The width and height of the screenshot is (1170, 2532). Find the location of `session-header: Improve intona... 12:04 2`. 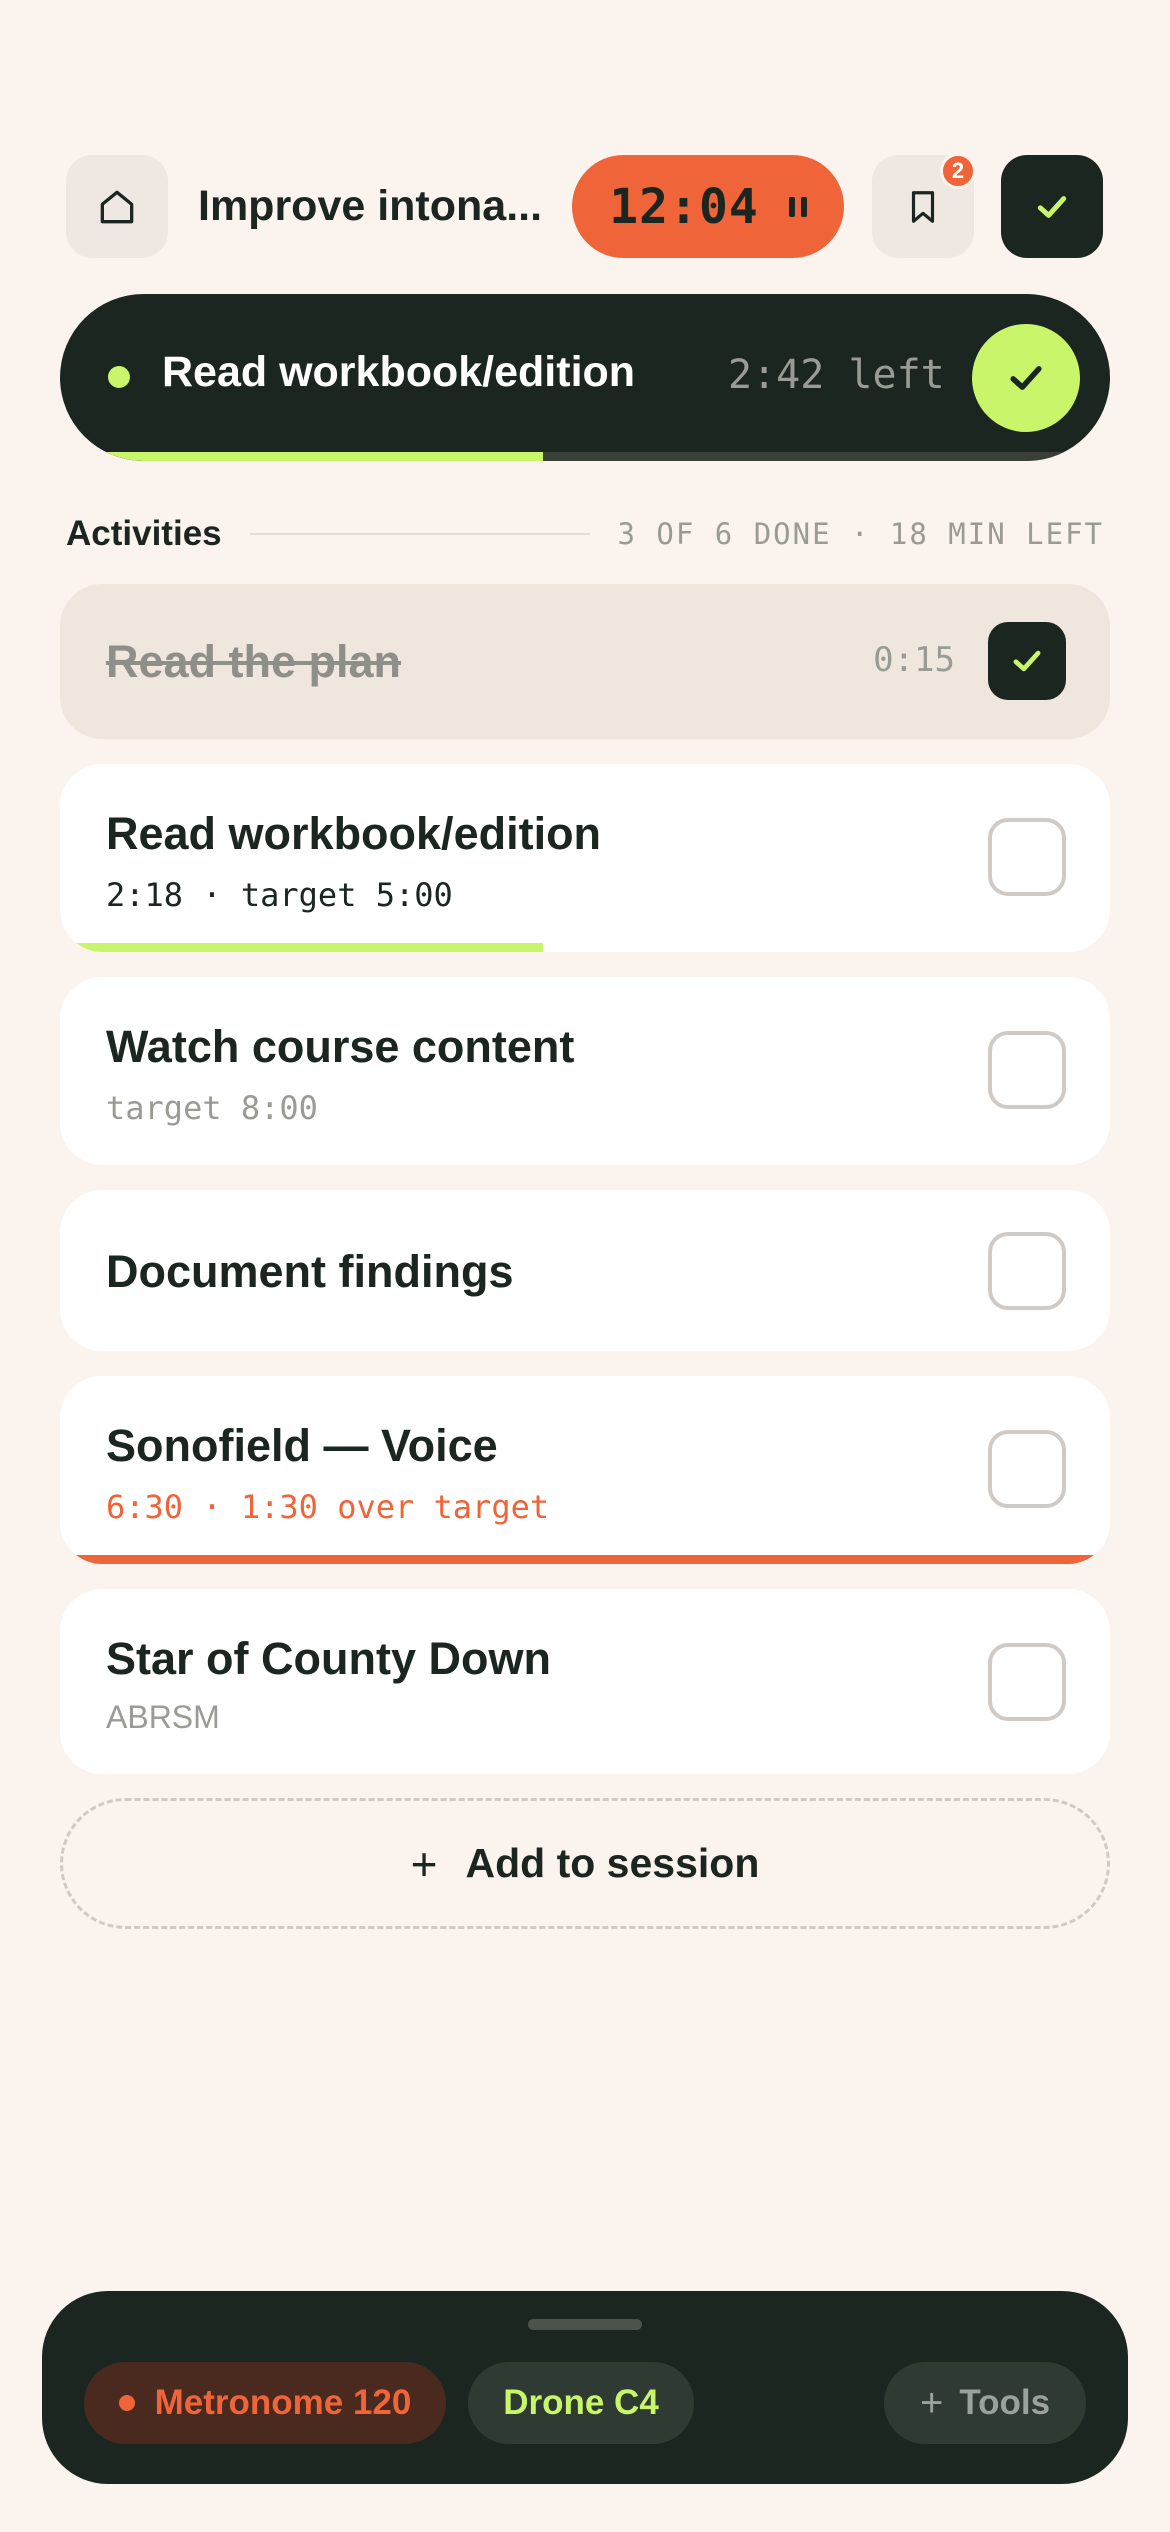

session-header: Improve intona... 12:04 2 is located at coordinates (585, 205).